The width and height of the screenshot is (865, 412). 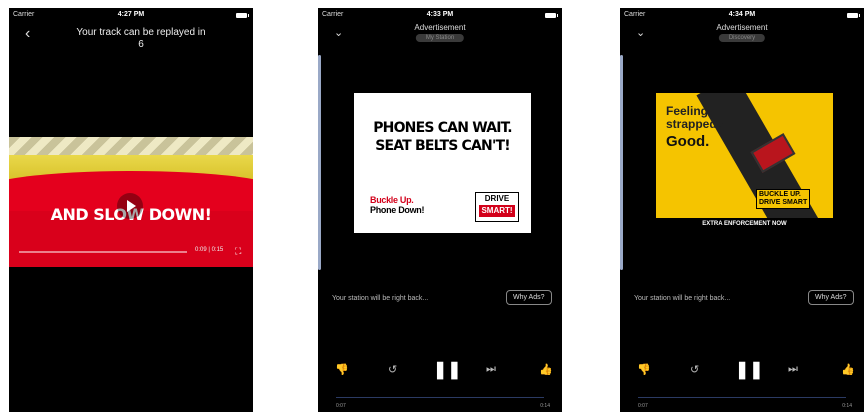 I want to click on ad-line-1: PHONES CAN WAIT., so click(x=442, y=128).